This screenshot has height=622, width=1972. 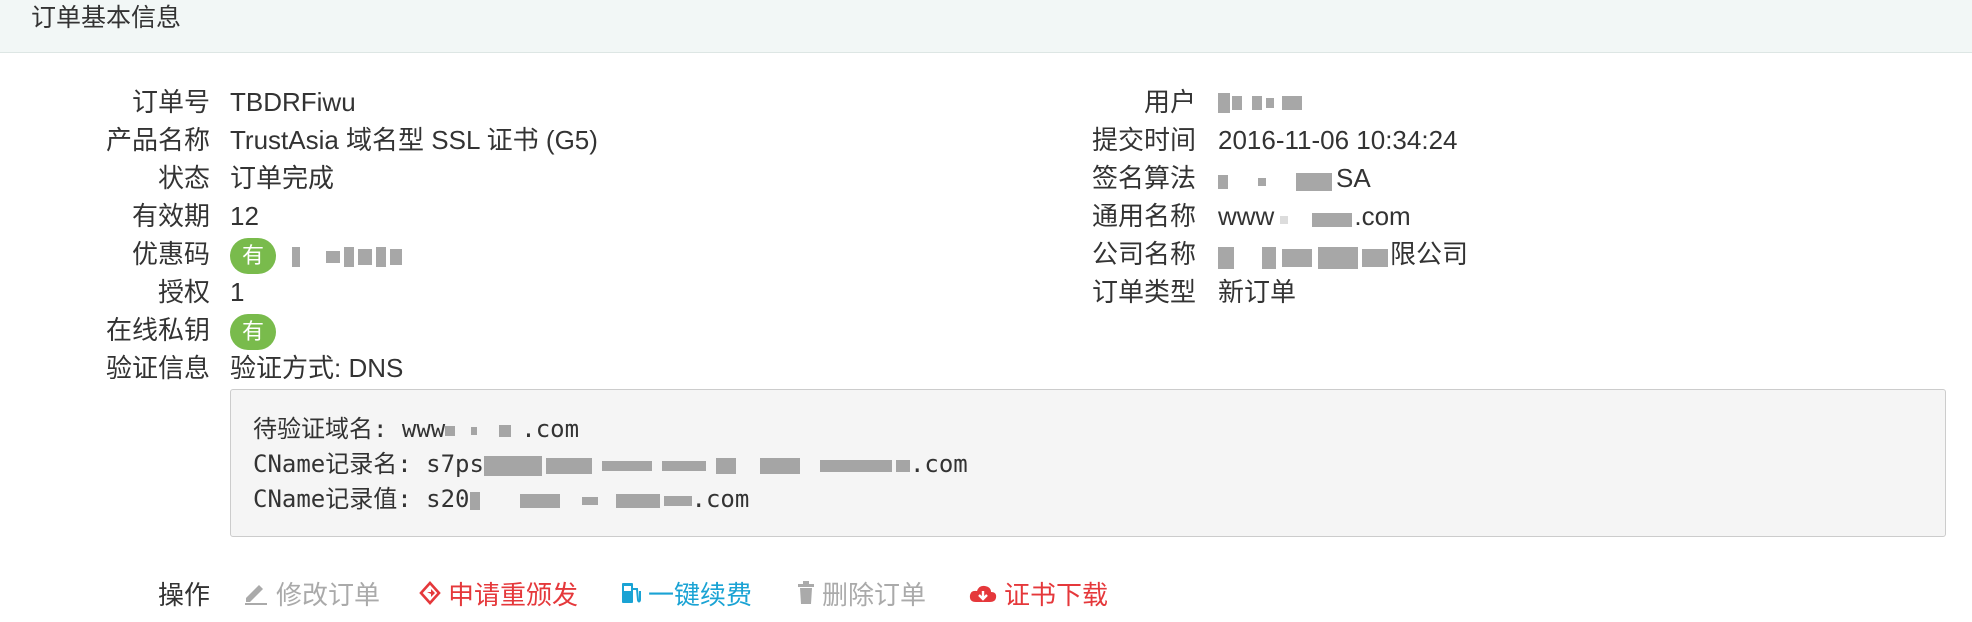 What do you see at coordinates (1143, 254) in the screenshot?
I see `company-label: 公司名称` at bounding box center [1143, 254].